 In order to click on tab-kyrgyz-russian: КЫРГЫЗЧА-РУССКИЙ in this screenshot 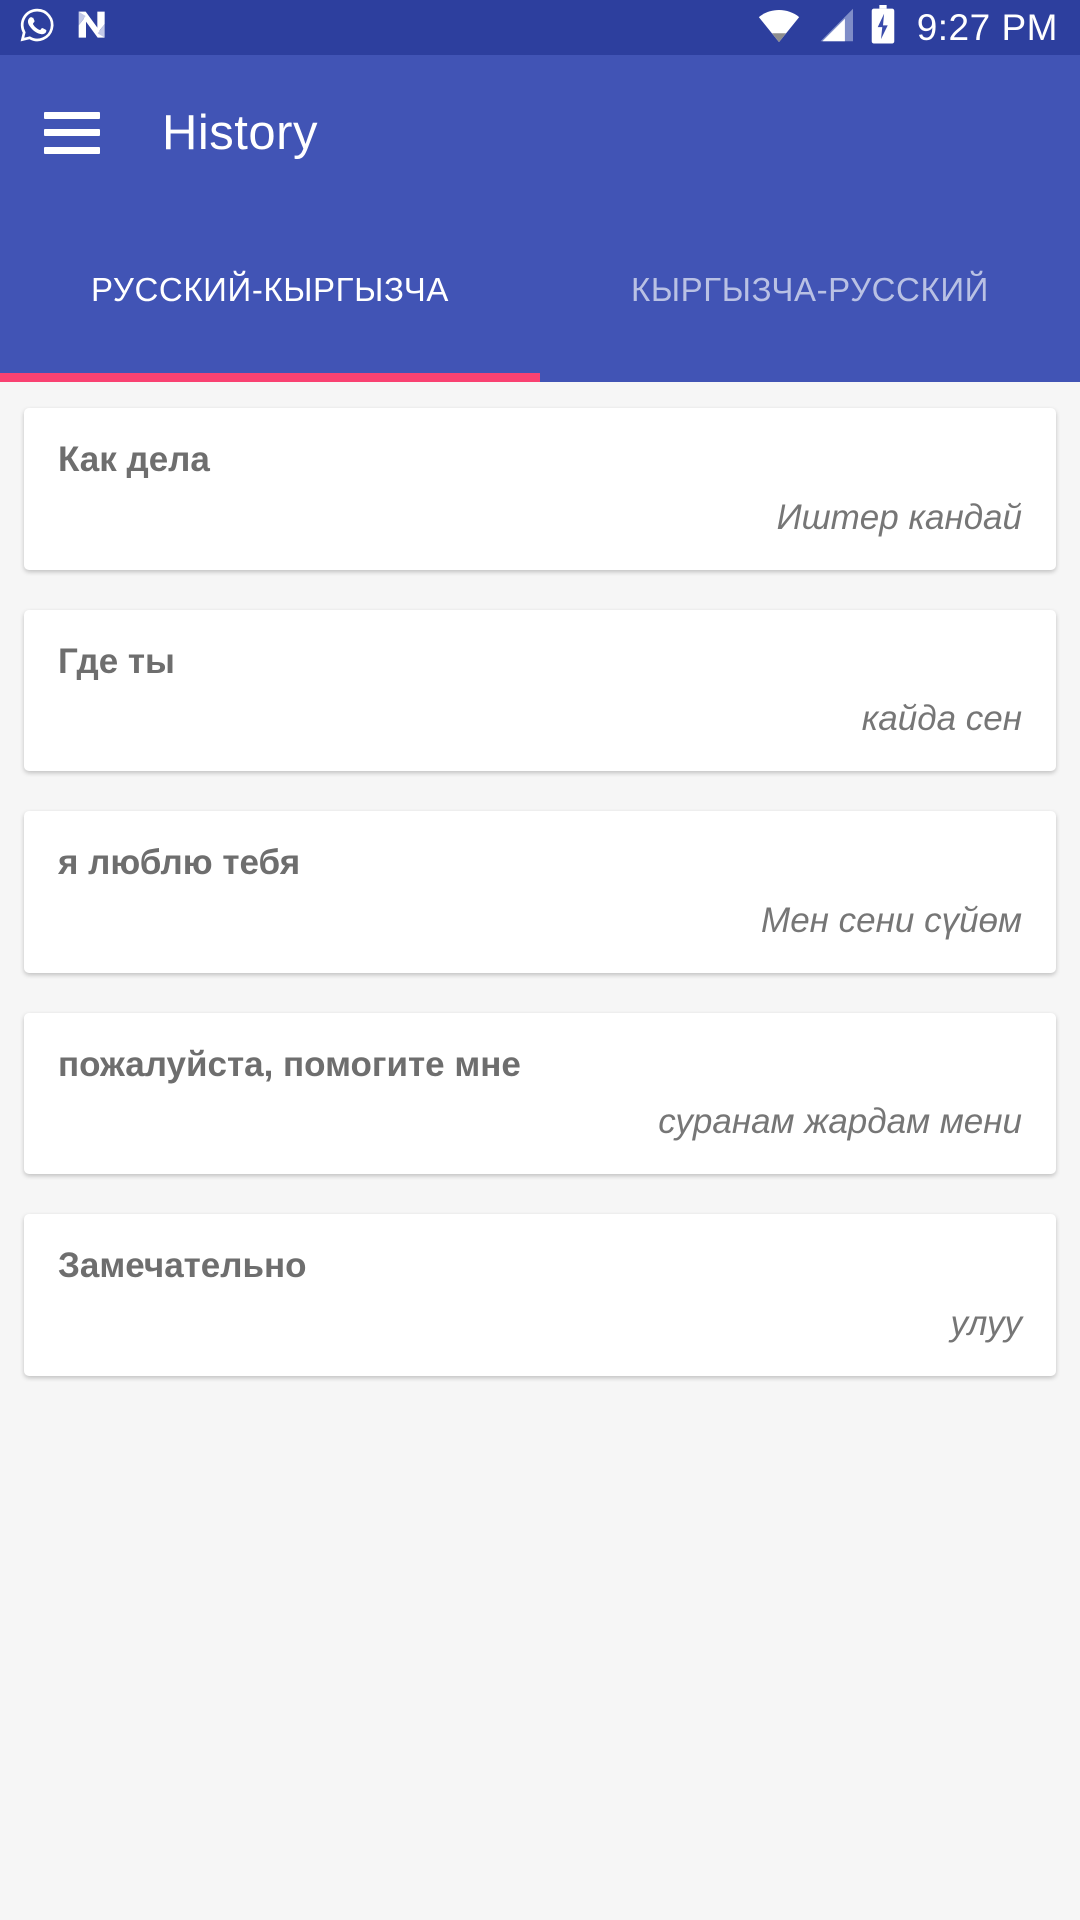, I will do `click(810, 296)`.